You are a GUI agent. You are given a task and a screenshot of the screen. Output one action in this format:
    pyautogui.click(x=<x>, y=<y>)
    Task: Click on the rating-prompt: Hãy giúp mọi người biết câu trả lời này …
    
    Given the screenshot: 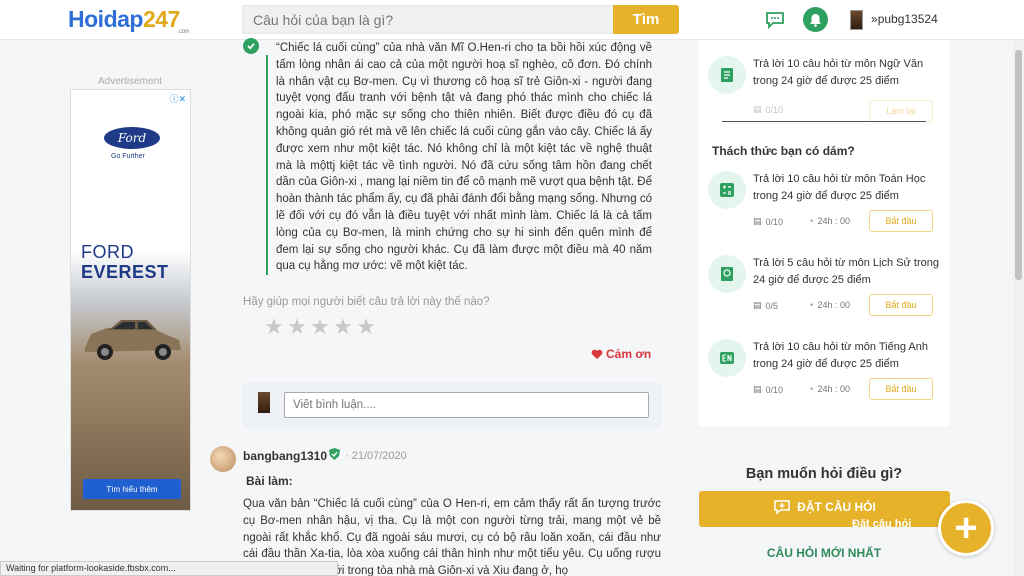 What is the action you would take?
    pyautogui.click(x=366, y=302)
    